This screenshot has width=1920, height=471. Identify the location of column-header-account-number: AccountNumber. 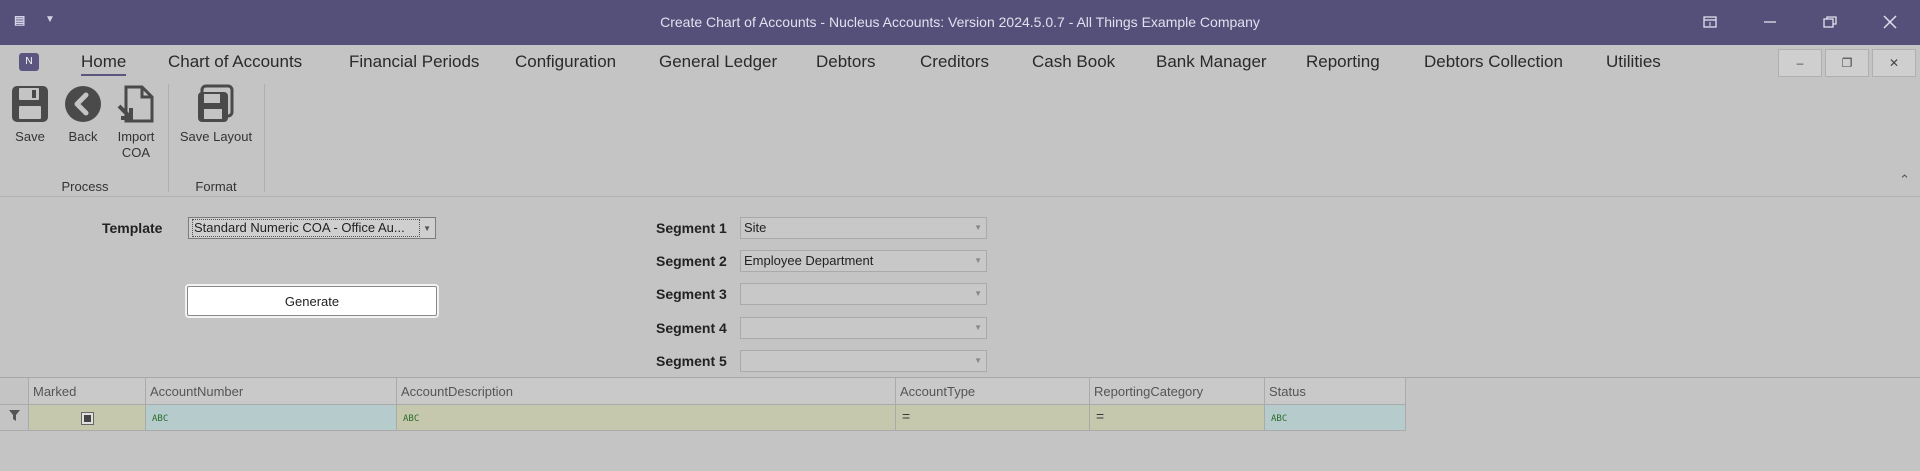
(271, 391).